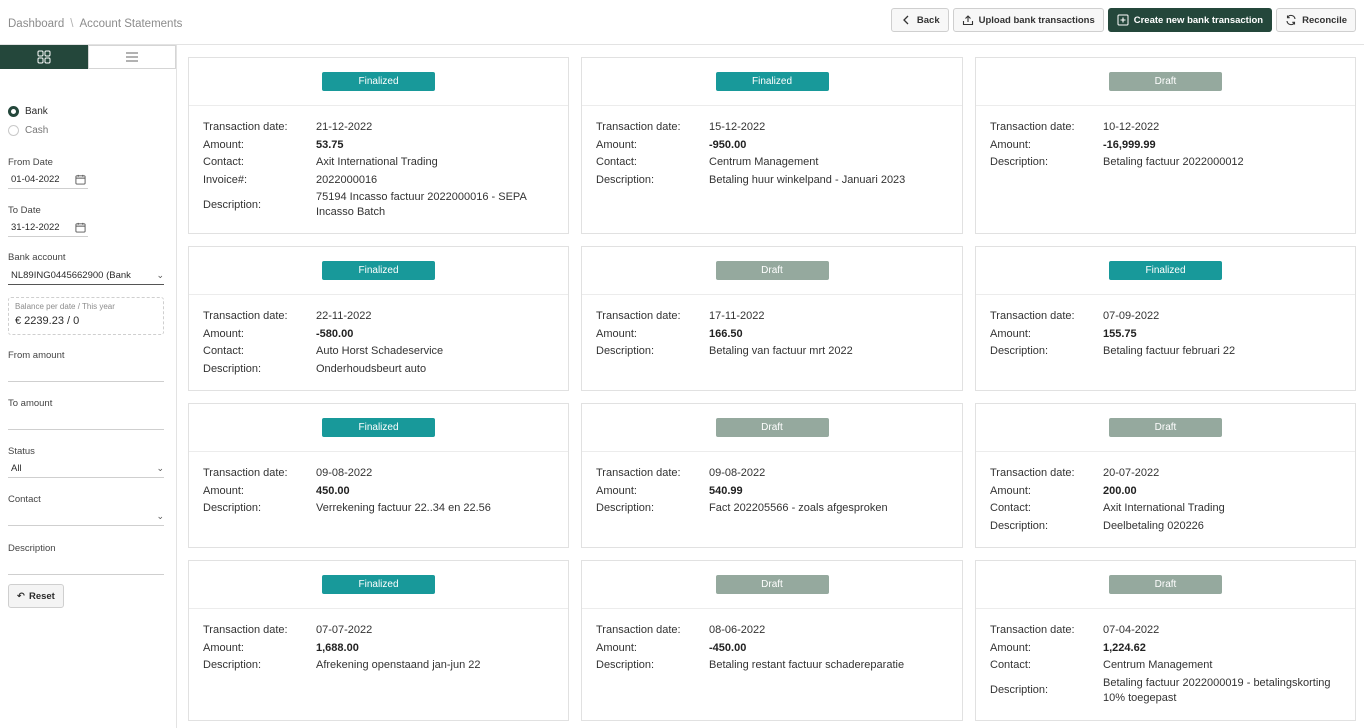 This screenshot has width=1364, height=728. Describe the element at coordinates (1028, 20) in the screenshot. I see `upload-bank-transactions-button: Upload bank transactions` at that location.